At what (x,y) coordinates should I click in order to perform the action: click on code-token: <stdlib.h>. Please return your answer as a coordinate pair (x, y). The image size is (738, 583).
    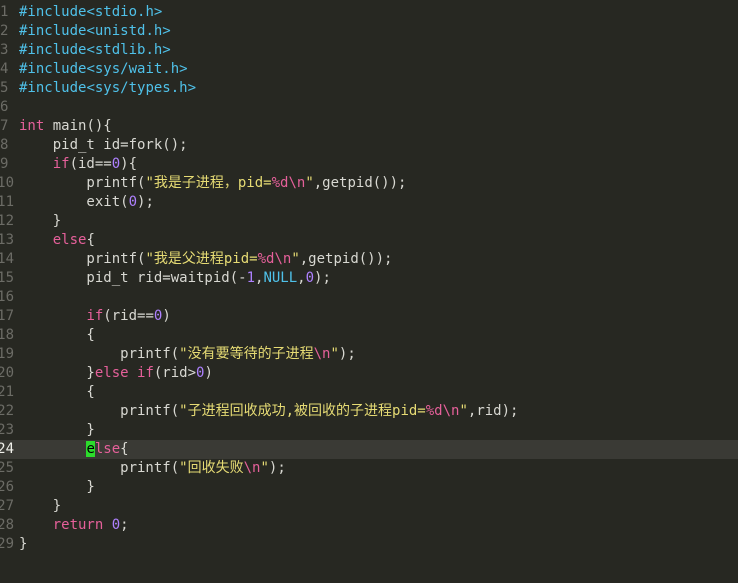
    Looking at the image, I should click on (128, 50).